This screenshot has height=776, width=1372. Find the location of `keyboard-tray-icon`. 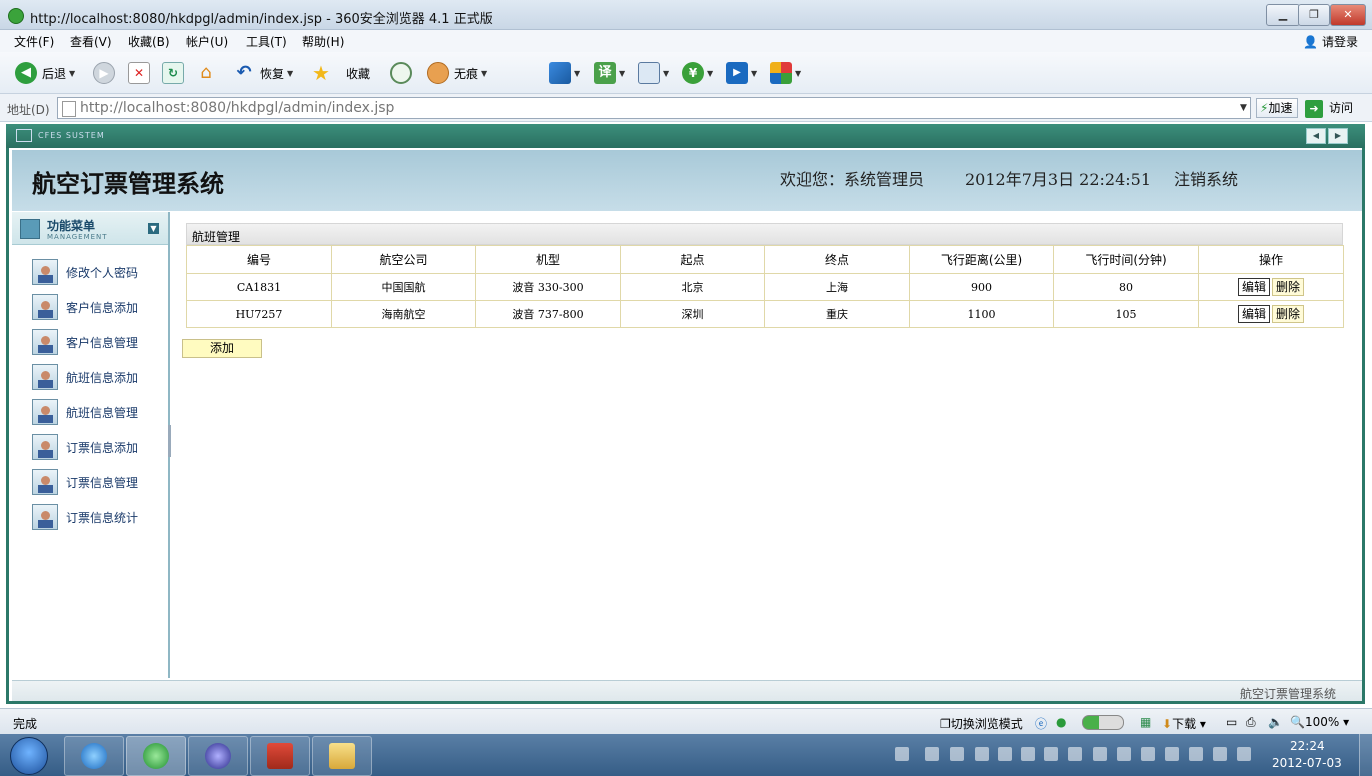

keyboard-tray-icon is located at coordinates (902, 754).